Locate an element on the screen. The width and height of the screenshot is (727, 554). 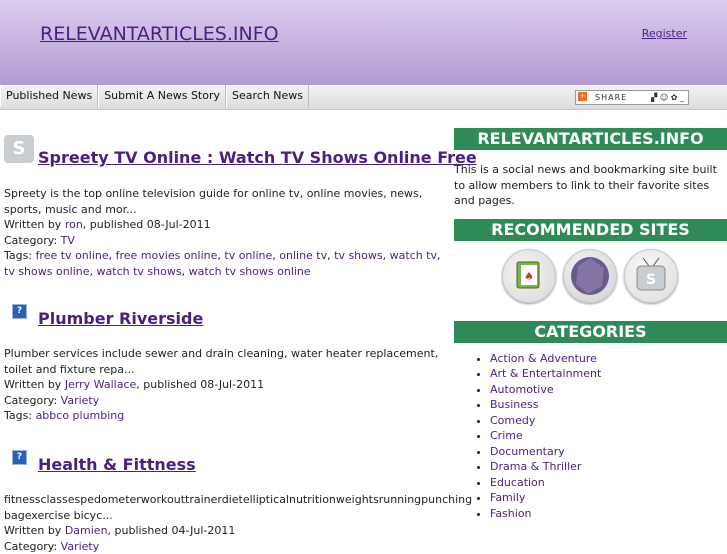
sidebar-site-heading: RELEVANTARTICLES.INFO is located at coordinates (590, 139).